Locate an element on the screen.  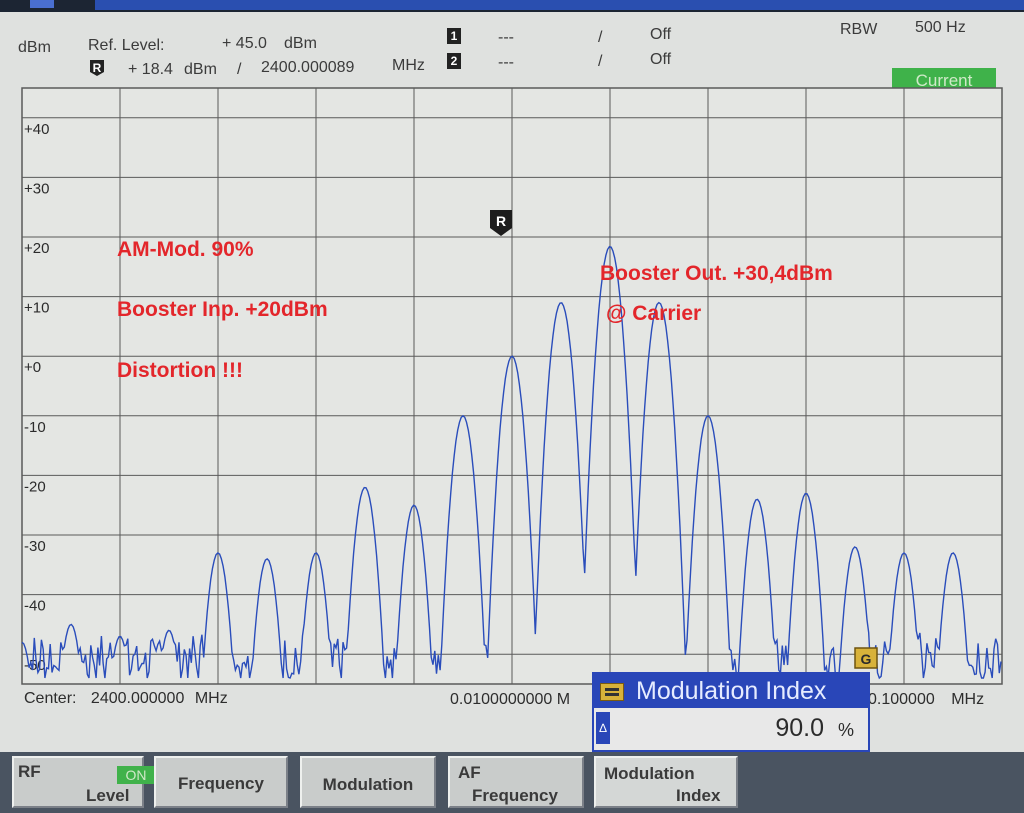
rf-on-indicator: ON is located at coordinates (136, 775).